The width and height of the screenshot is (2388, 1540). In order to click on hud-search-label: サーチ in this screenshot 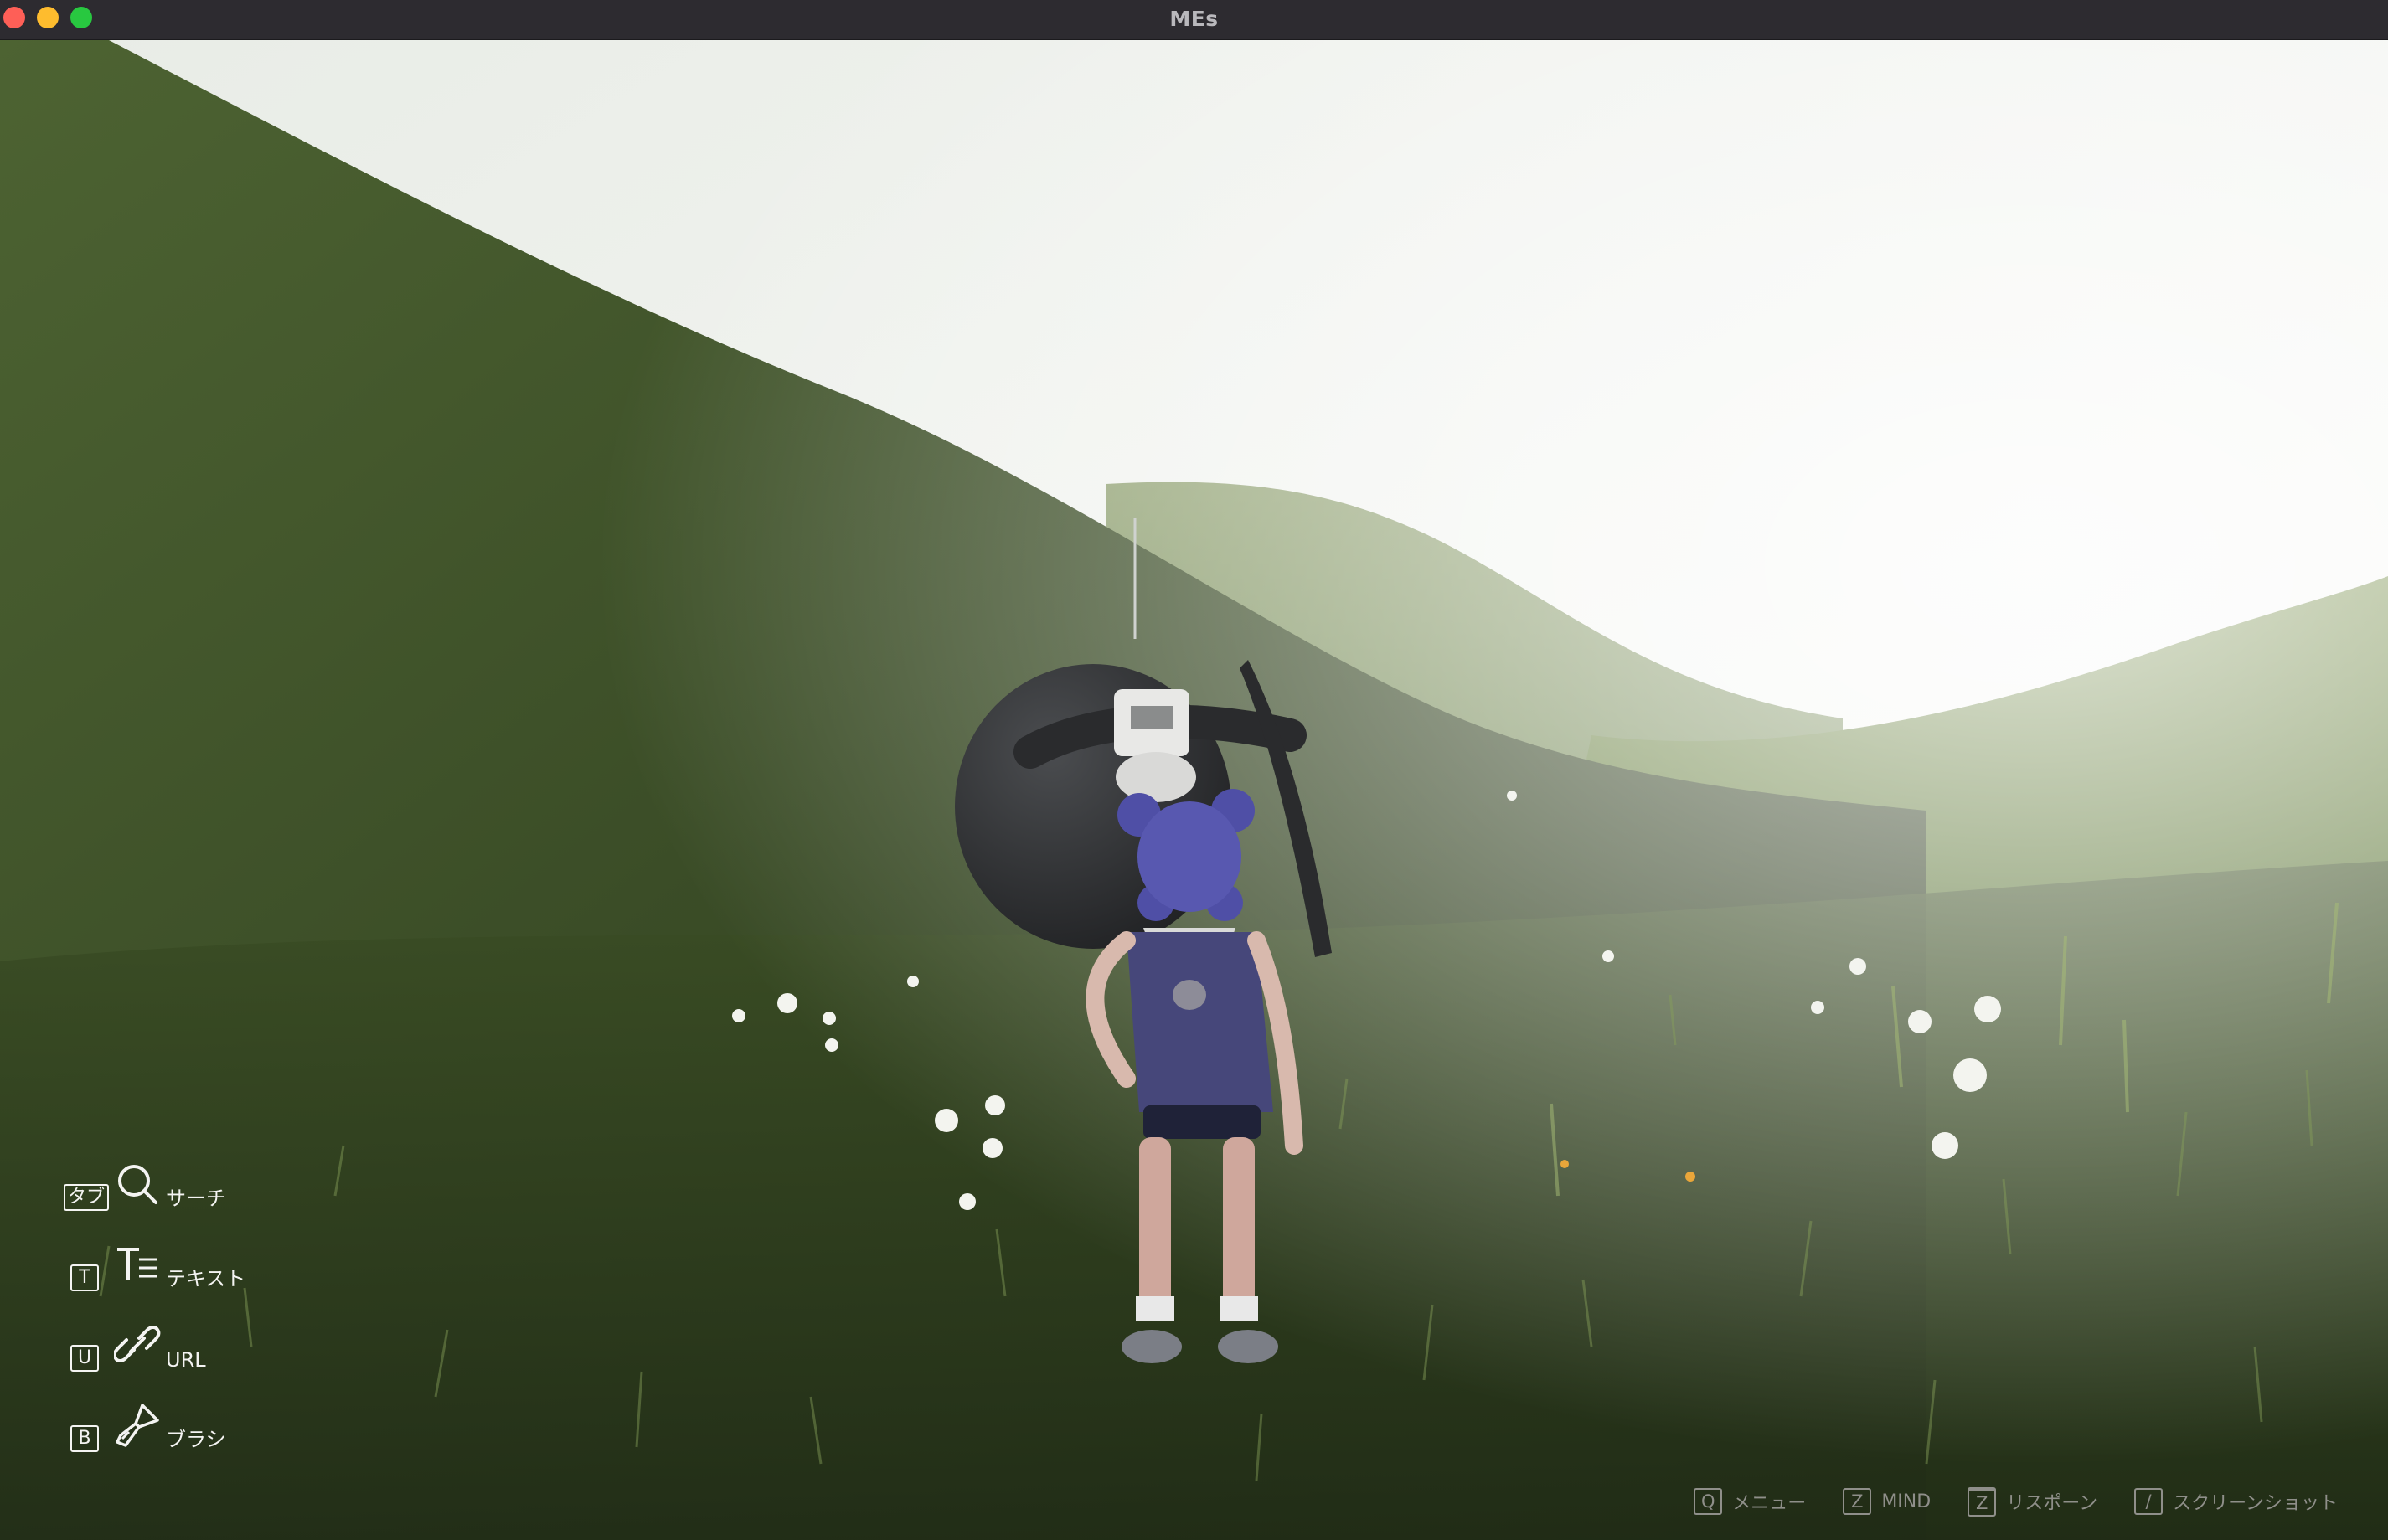, I will do `click(196, 1198)`.